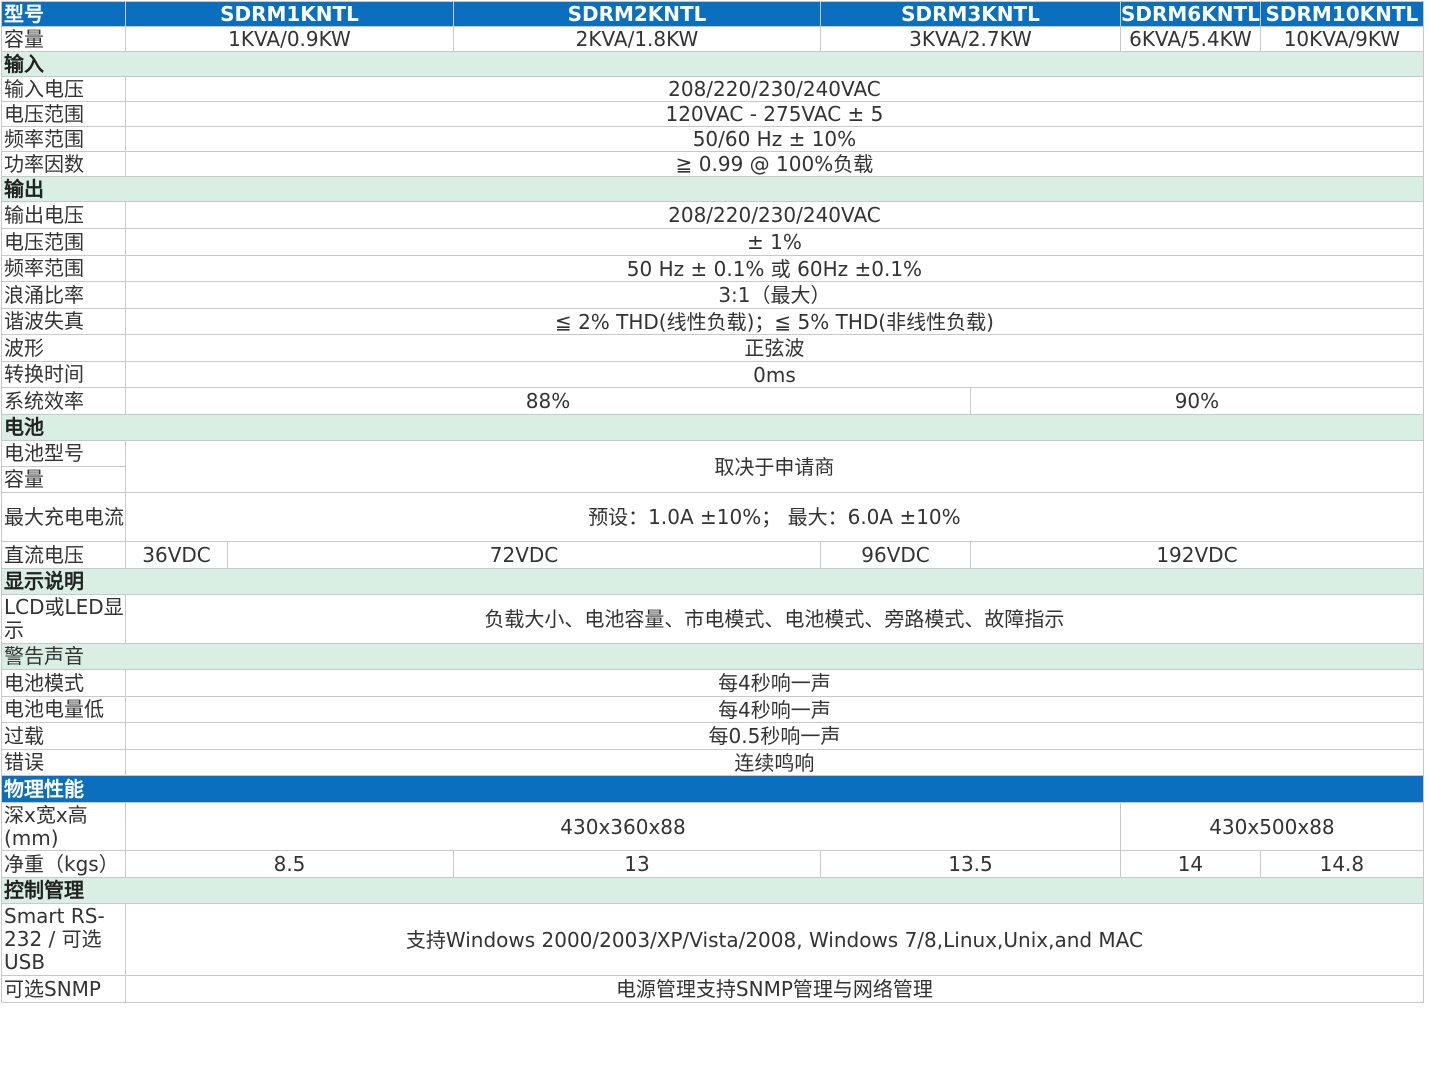 This screenshot has width=1430, height=1074. I want to click on cell-value: 电源管理支持SNMP管理与网络管理, so click(774, 989).